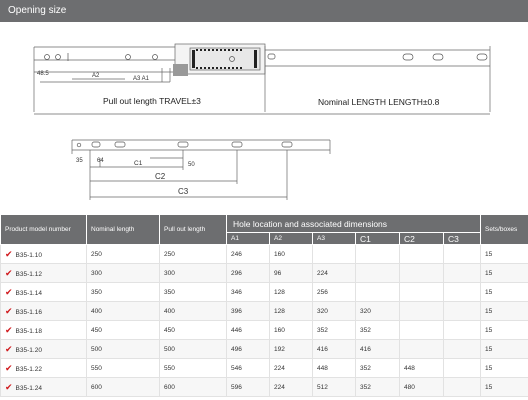  I want to click on model-cell: ✔ B35-1.14, so click(43, 292).